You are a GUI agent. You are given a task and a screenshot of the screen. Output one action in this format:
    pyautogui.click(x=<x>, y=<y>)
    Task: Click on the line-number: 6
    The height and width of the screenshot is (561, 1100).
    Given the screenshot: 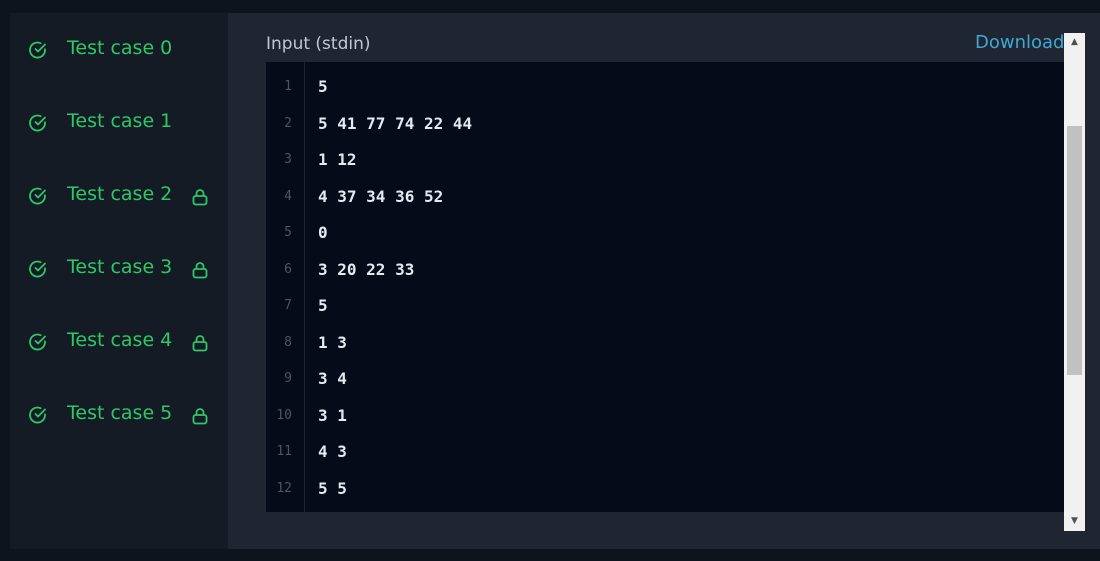 What is the action you would take?
    pyautogui.click(x=288, y=269)
    